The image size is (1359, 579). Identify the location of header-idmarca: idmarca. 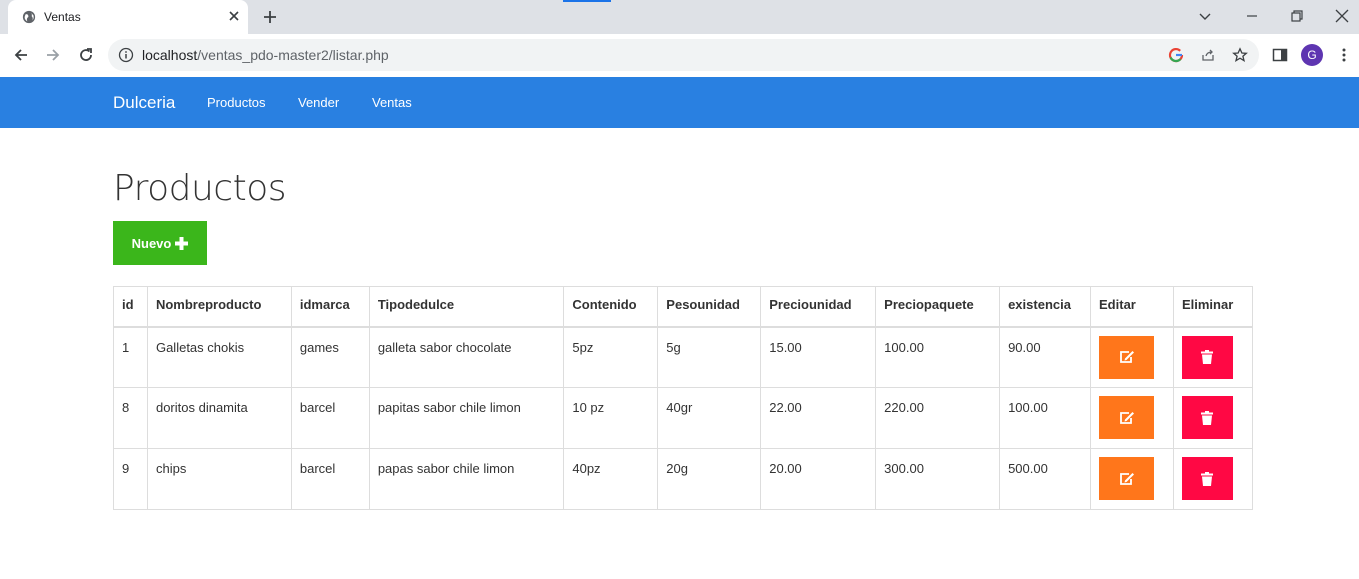
(330, 307).